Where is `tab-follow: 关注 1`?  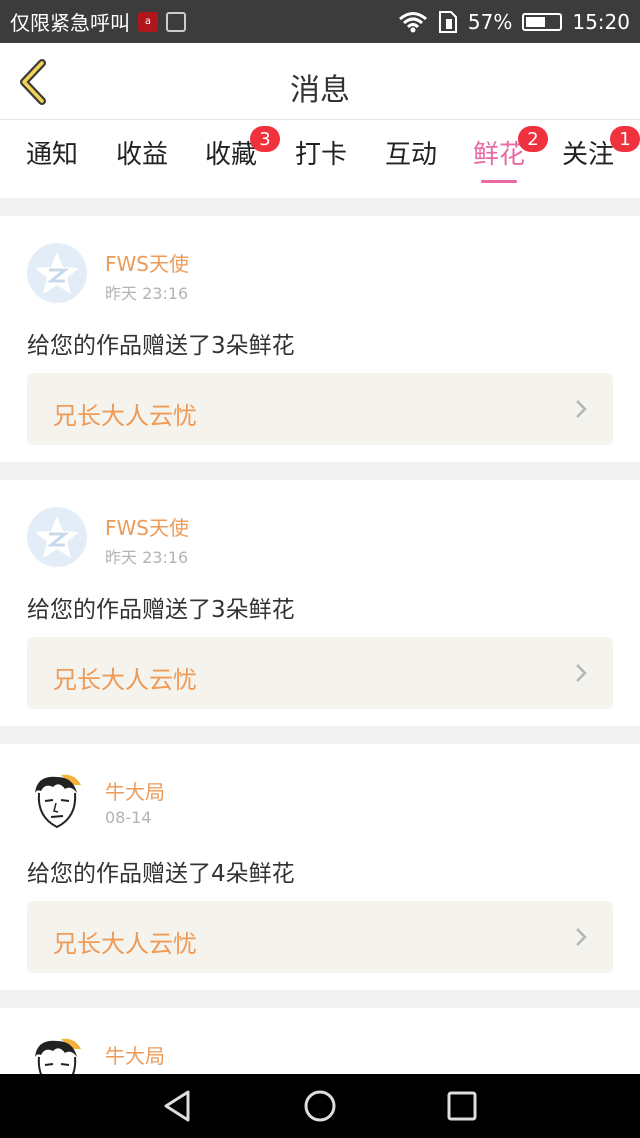 tab-follow: 关注 1 is located at coordinates (601, 148).